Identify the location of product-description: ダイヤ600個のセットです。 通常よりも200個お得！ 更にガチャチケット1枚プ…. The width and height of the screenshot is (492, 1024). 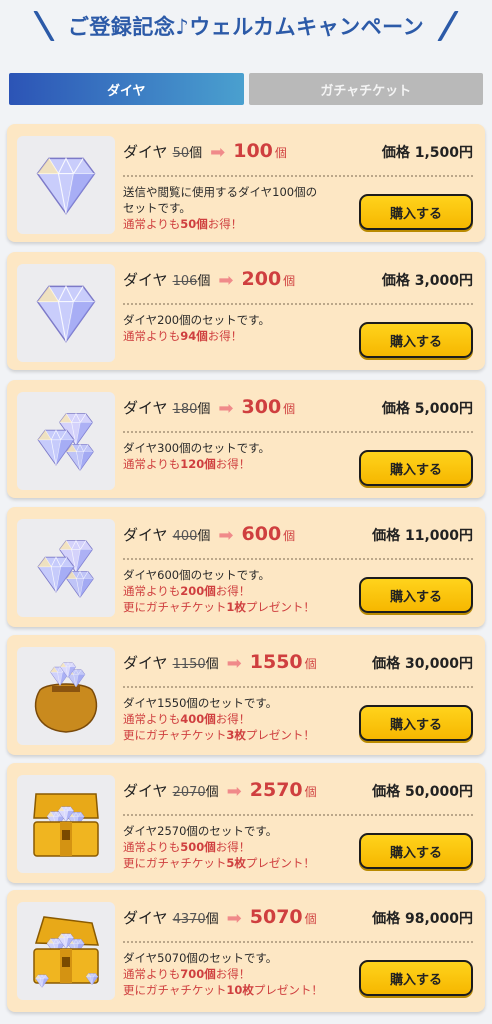
(239, 591).